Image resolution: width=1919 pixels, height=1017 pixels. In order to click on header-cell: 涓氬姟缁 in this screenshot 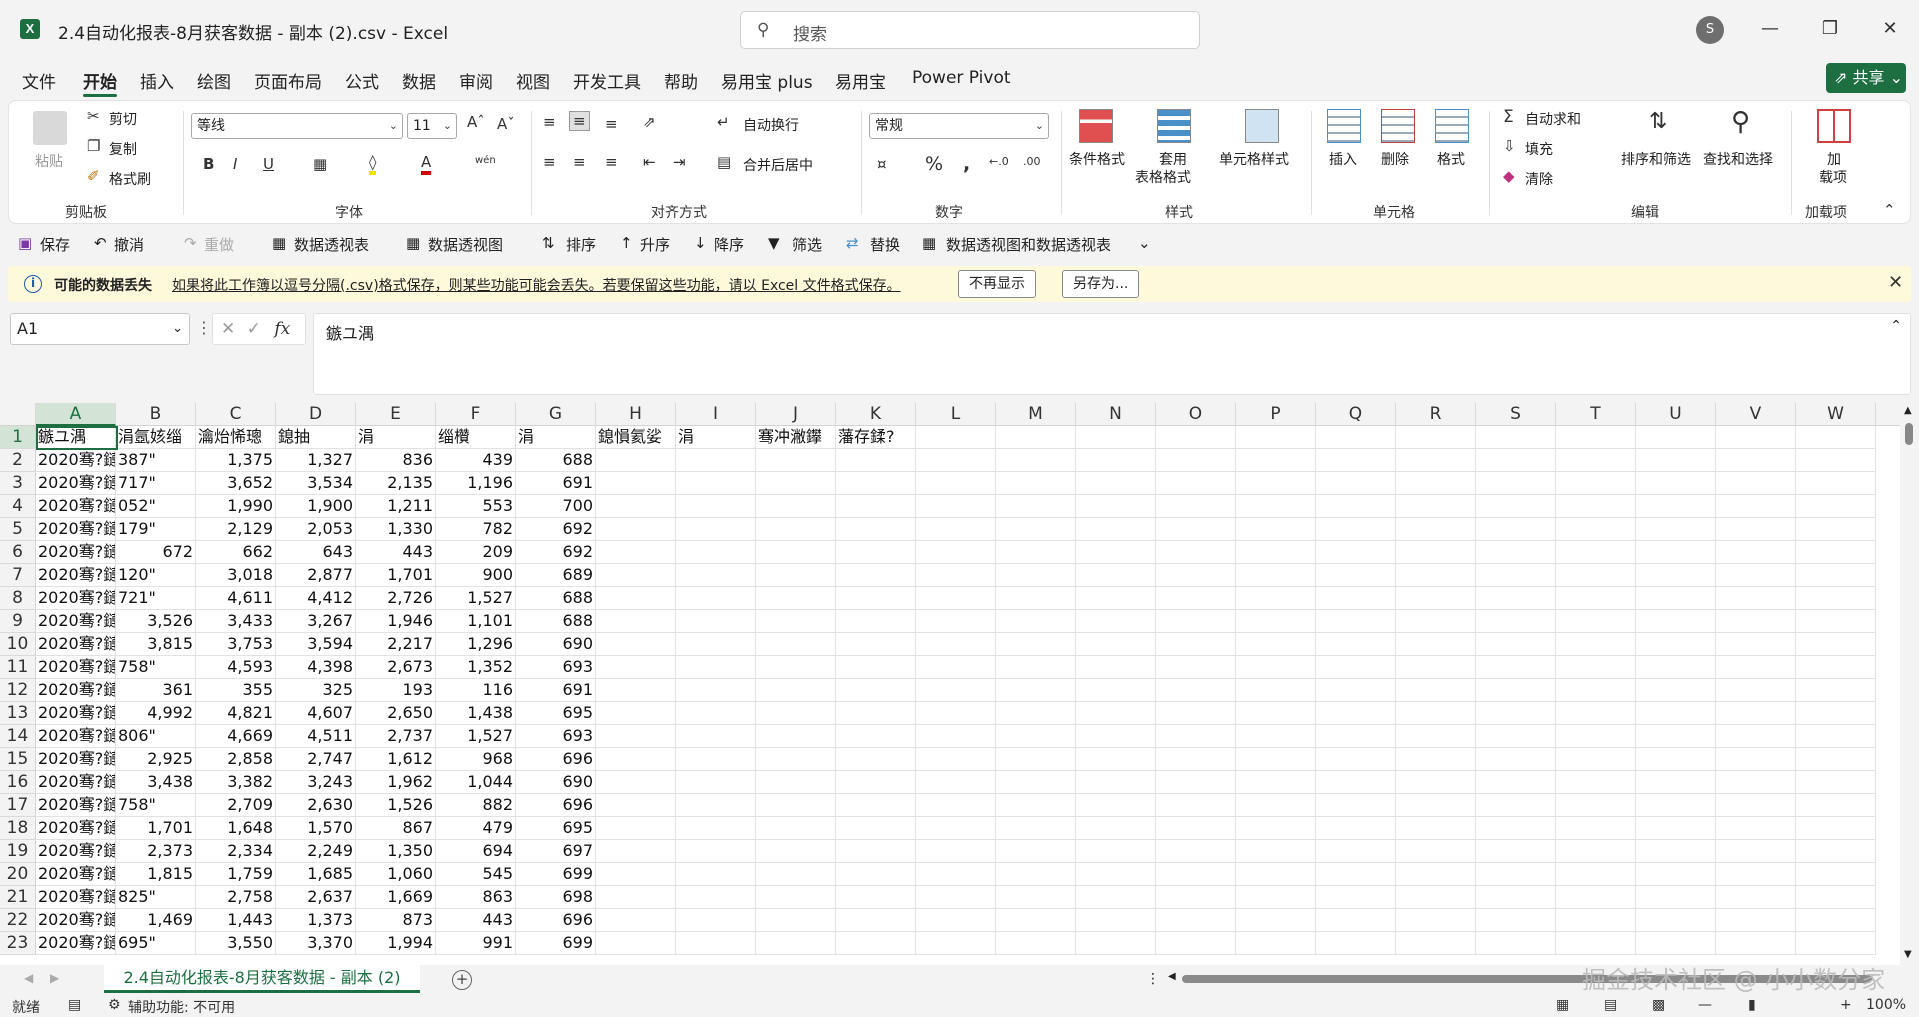, I will do `click(156, 437)`.